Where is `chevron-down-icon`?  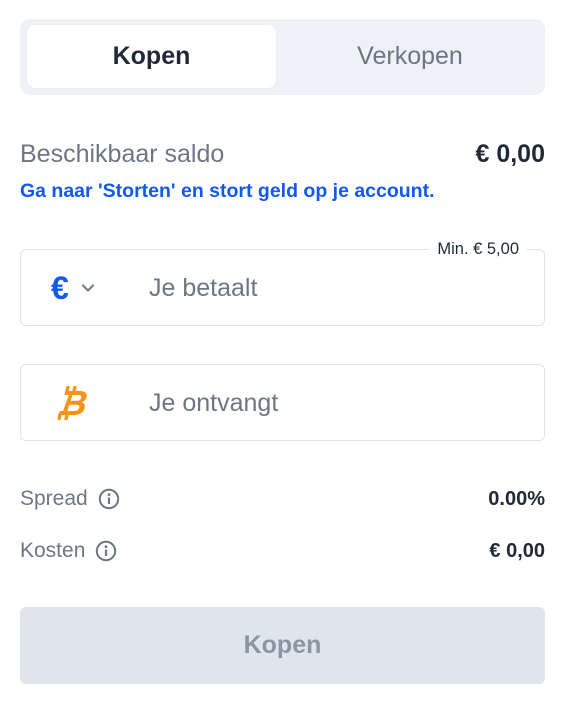
chevron-down-icon is located at coordinates (88, 288).